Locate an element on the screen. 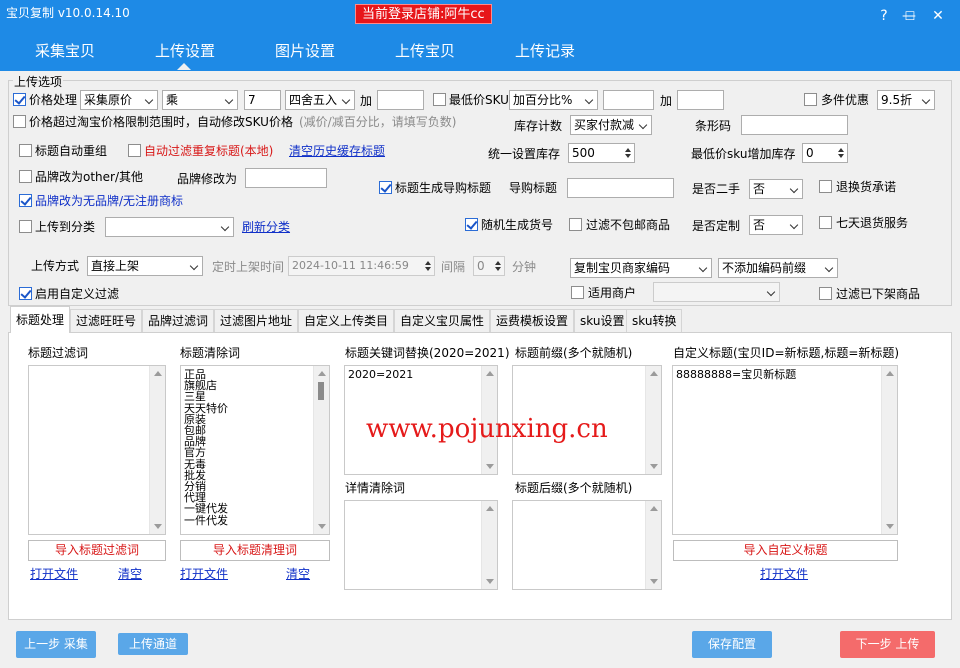 The width and height of the screenshot is (960, 668). clear-history-link: 清空历史缓存标题 is located at coordinates (337, 151).